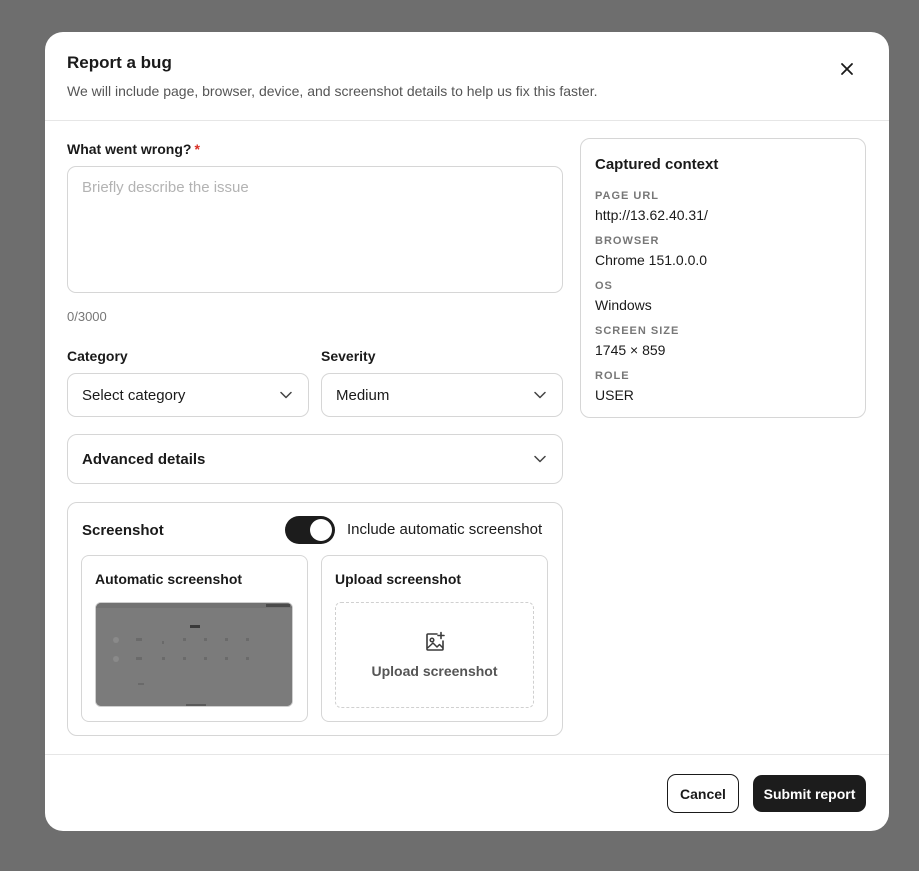  What do you see at coordinates (614, 395) in the screenshot?
I see `context-value-role: USER` at bounding box center [614, 395].